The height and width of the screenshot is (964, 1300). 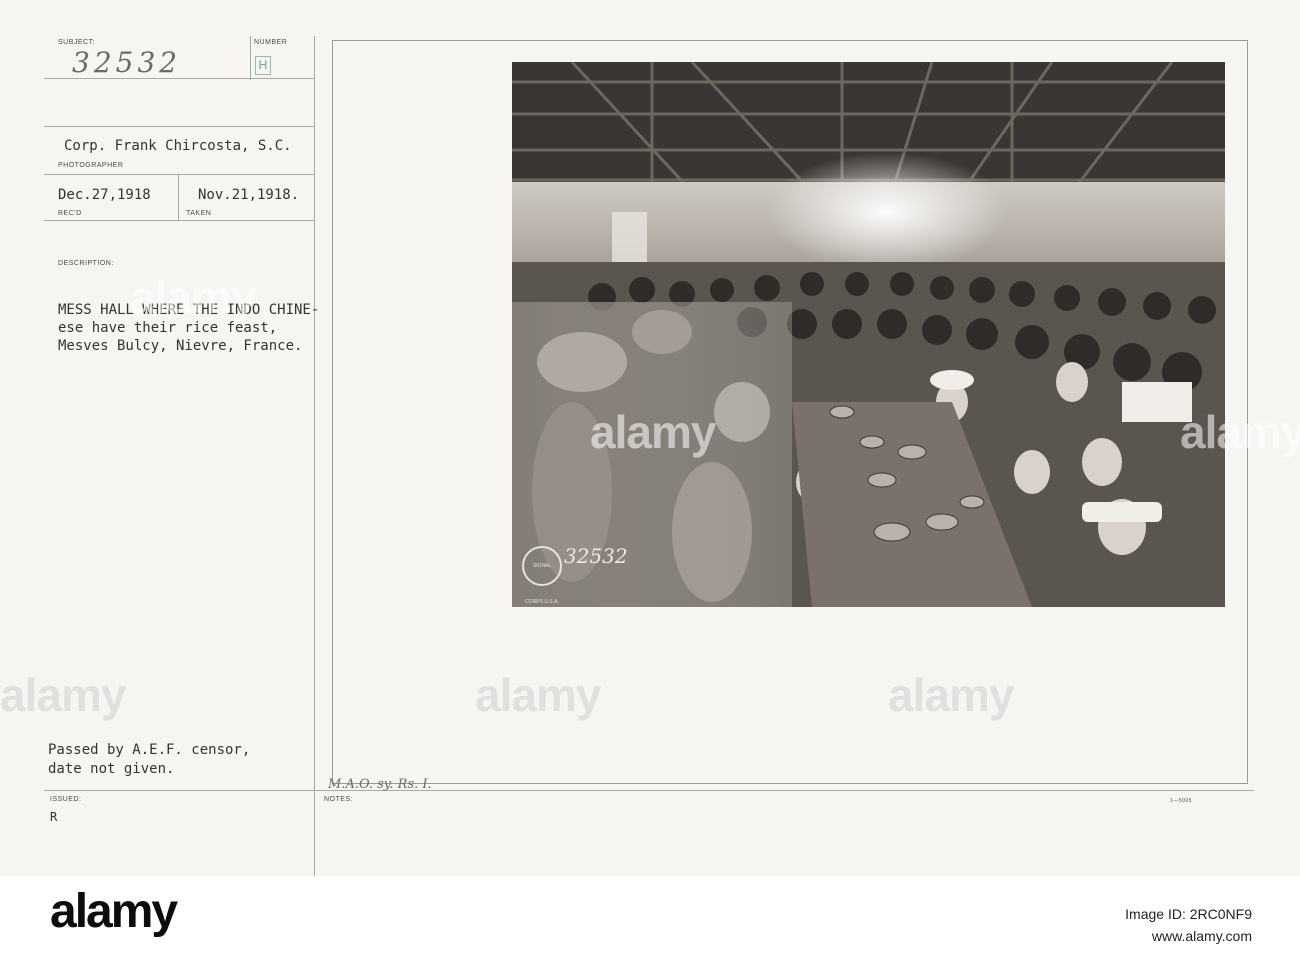 What do you see at coordinates (650, 920) in the screenshot?
I see `stock-footer: alamy Image ID: 2RC0NF9 www.alamy.com` at bounding box center [650, 920].